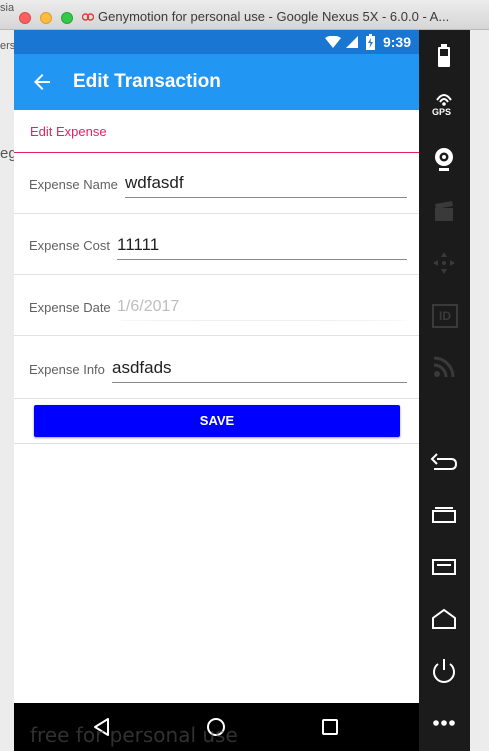  I want to click on expense-info-label: Expense Info, so click(67, 369).